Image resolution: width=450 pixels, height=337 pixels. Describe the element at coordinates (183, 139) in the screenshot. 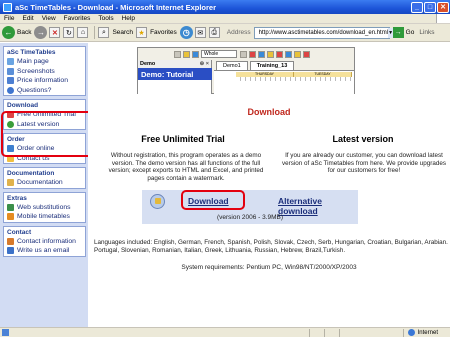

I see `trial-title: Free Unlimited Trial` at that location.